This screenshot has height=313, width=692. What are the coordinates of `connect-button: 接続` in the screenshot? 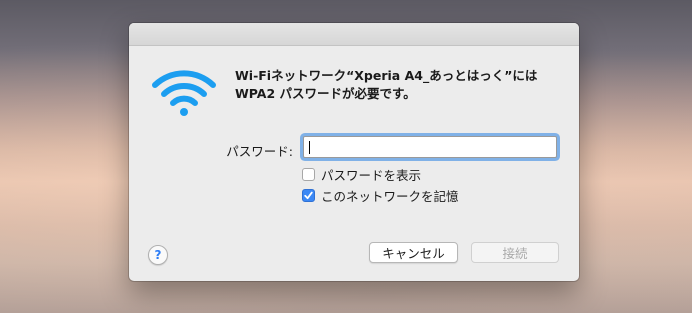 It's located at (515, 252).